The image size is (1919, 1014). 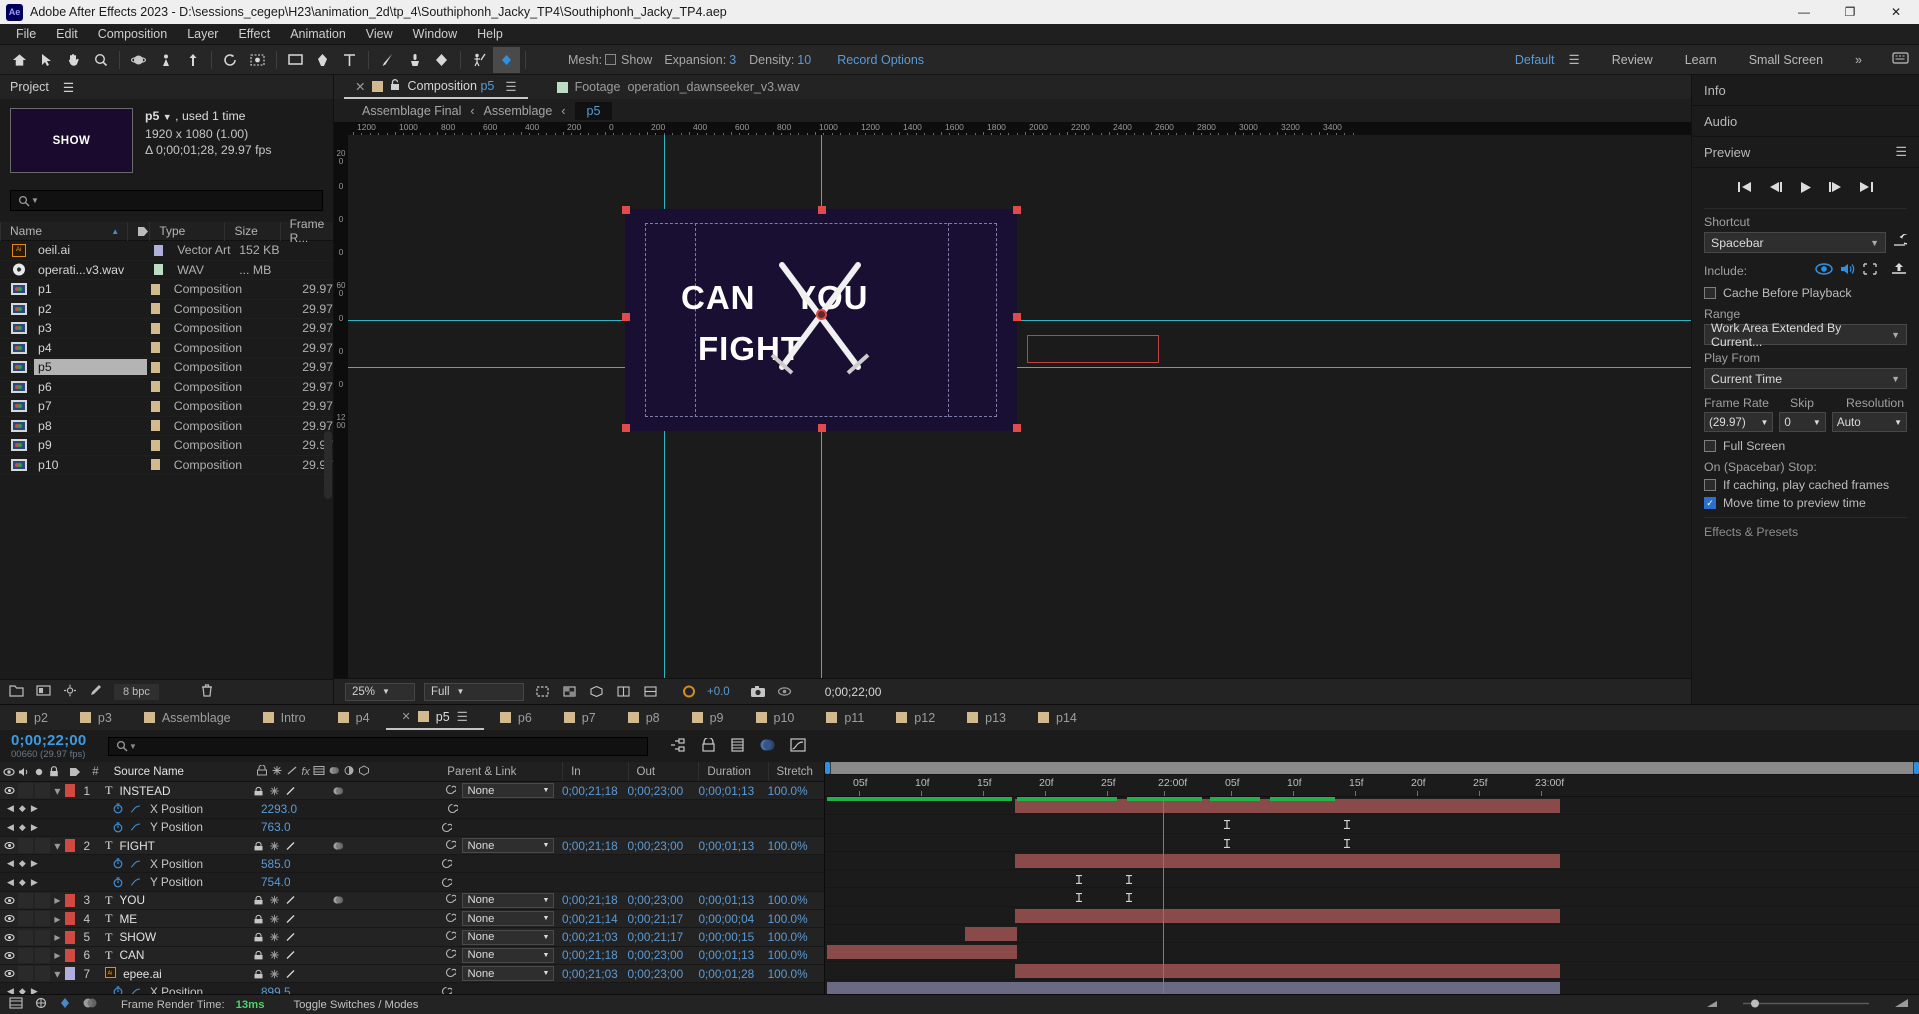 What do you see at coordinates (1710, 446) in the screenshot?
I see `full-screen-checkbox` at bounding box center [1710, 446].